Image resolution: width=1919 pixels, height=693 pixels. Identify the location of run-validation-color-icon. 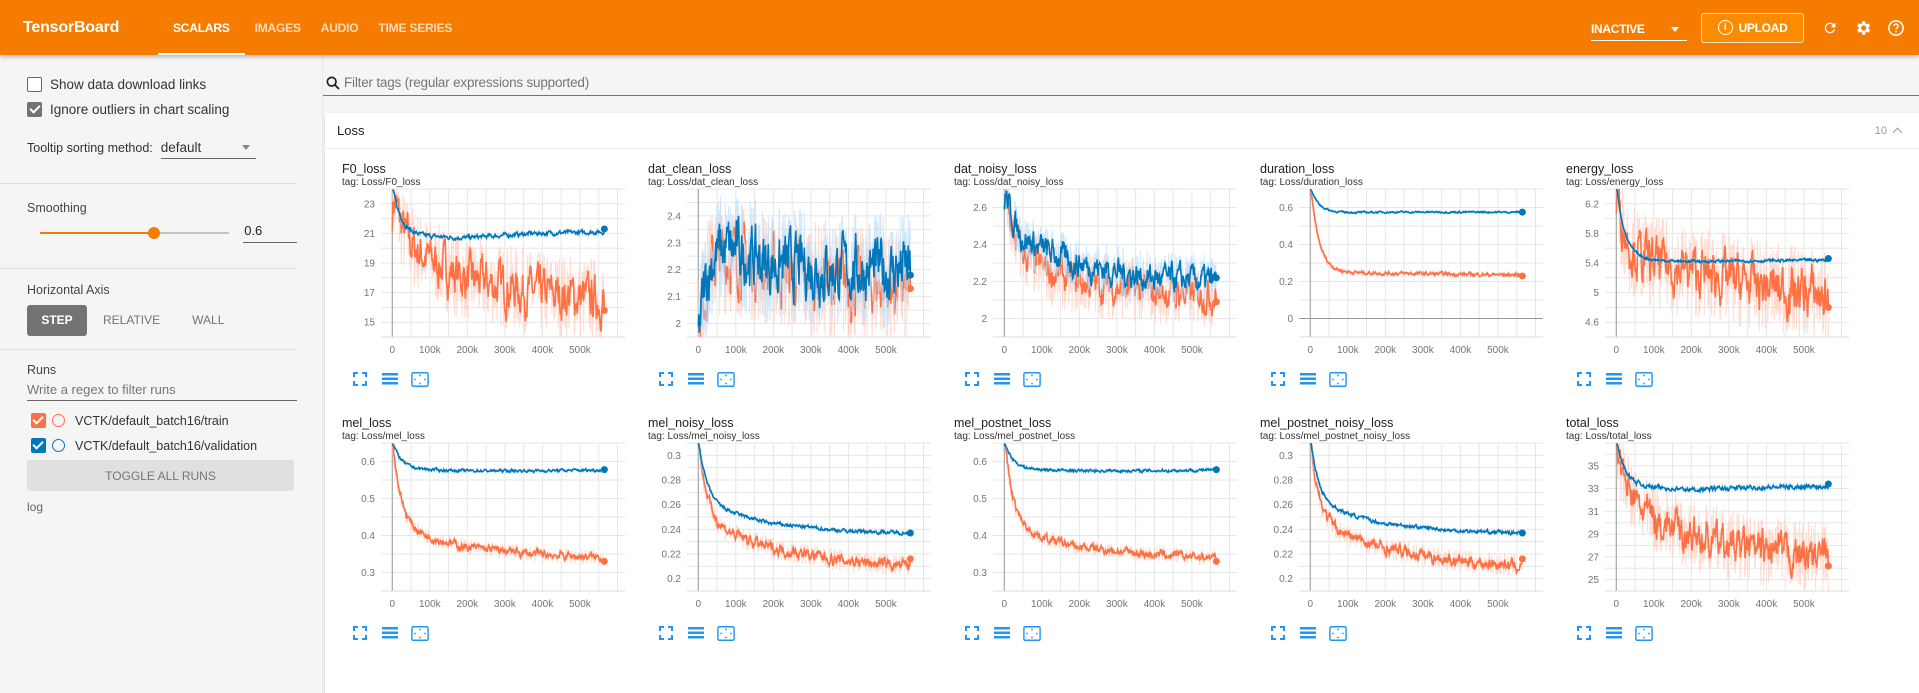
(58, 445).